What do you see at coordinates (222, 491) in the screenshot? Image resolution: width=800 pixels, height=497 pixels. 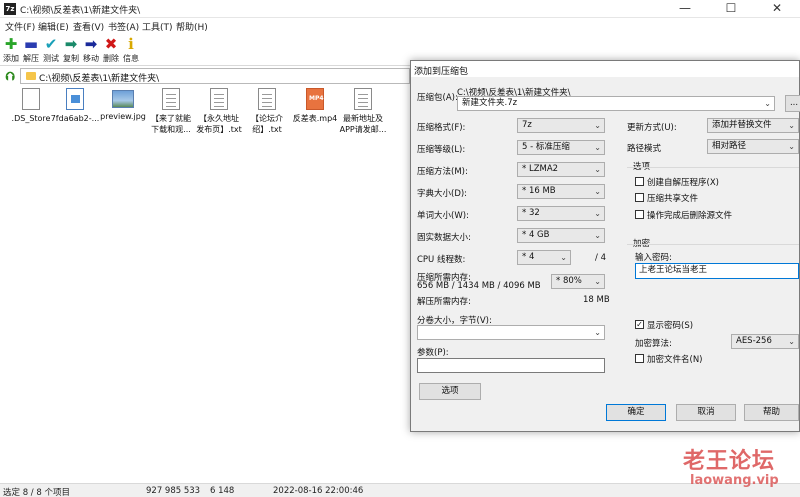 I see `status-packed: 6 148` at bounding box center [222, 491].